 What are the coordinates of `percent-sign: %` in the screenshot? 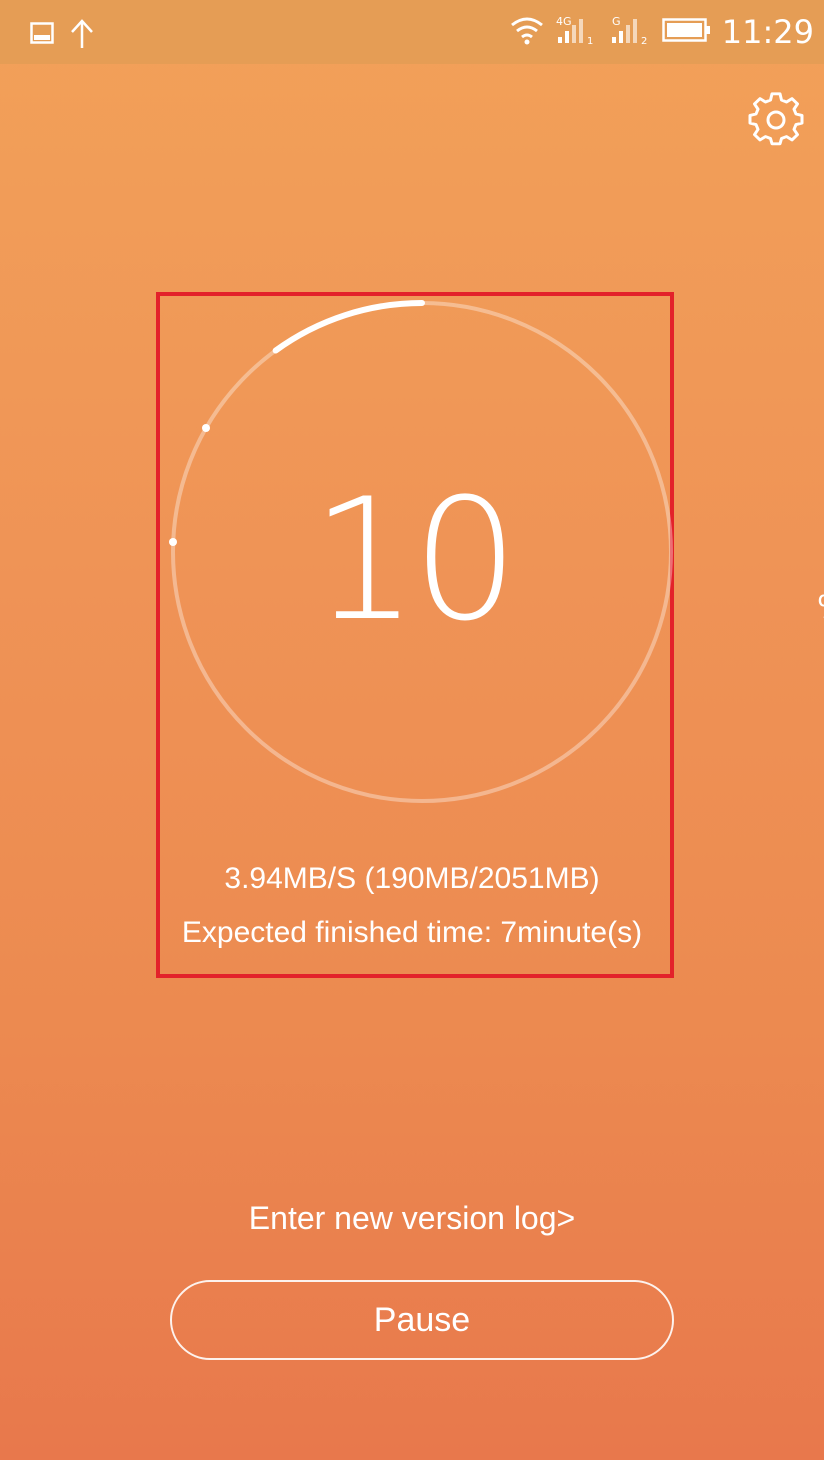 It's located at (820, 607).